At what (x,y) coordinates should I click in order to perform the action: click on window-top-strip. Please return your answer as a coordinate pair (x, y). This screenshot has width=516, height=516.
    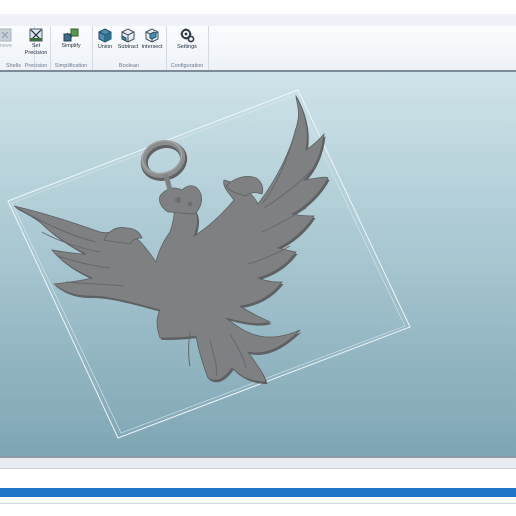
    Looking at the image, I should click on (258, 7).